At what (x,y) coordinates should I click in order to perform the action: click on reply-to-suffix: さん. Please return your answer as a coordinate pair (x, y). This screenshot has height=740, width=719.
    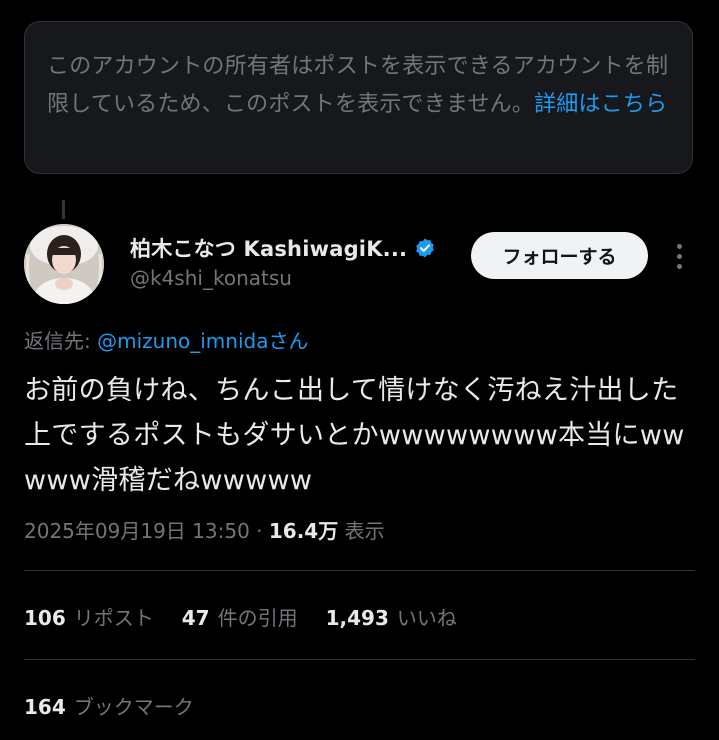
    Looking at the image, I should click on (288, 341).